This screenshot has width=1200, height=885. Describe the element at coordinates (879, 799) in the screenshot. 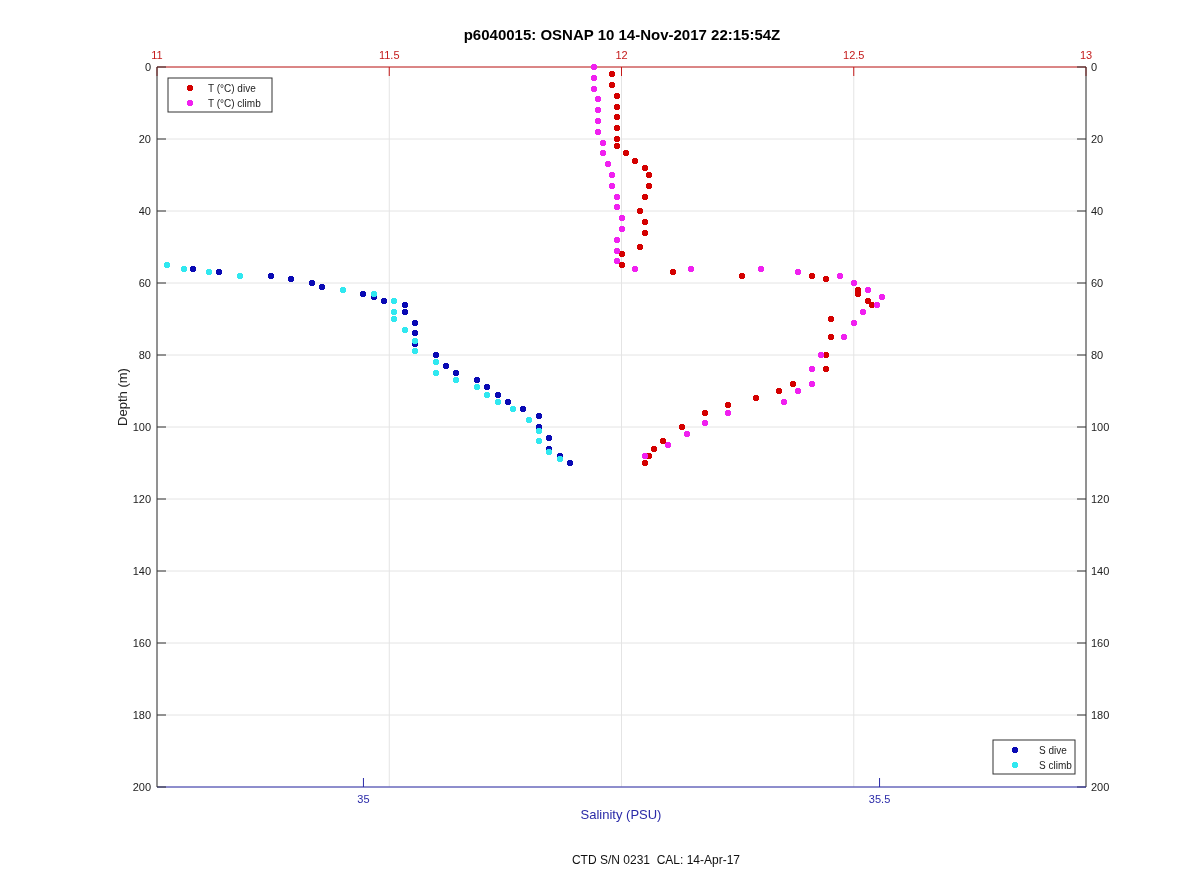

I see `tick-label: 35.5` at that location.